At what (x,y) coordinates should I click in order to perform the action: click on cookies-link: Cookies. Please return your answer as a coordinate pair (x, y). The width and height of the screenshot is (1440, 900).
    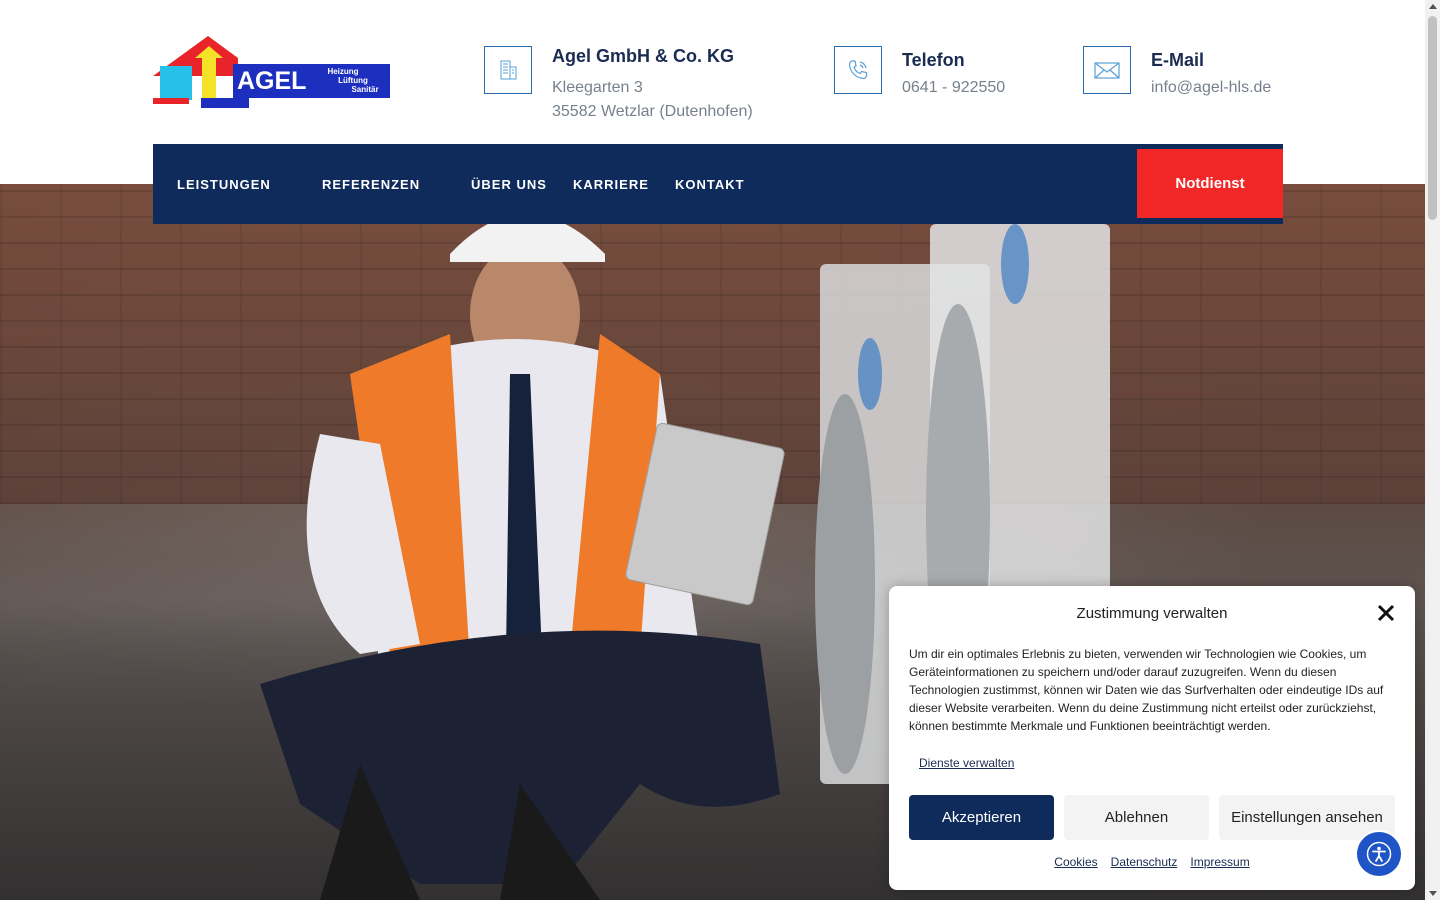
    Looking at the image, I should click on (1075, 862).